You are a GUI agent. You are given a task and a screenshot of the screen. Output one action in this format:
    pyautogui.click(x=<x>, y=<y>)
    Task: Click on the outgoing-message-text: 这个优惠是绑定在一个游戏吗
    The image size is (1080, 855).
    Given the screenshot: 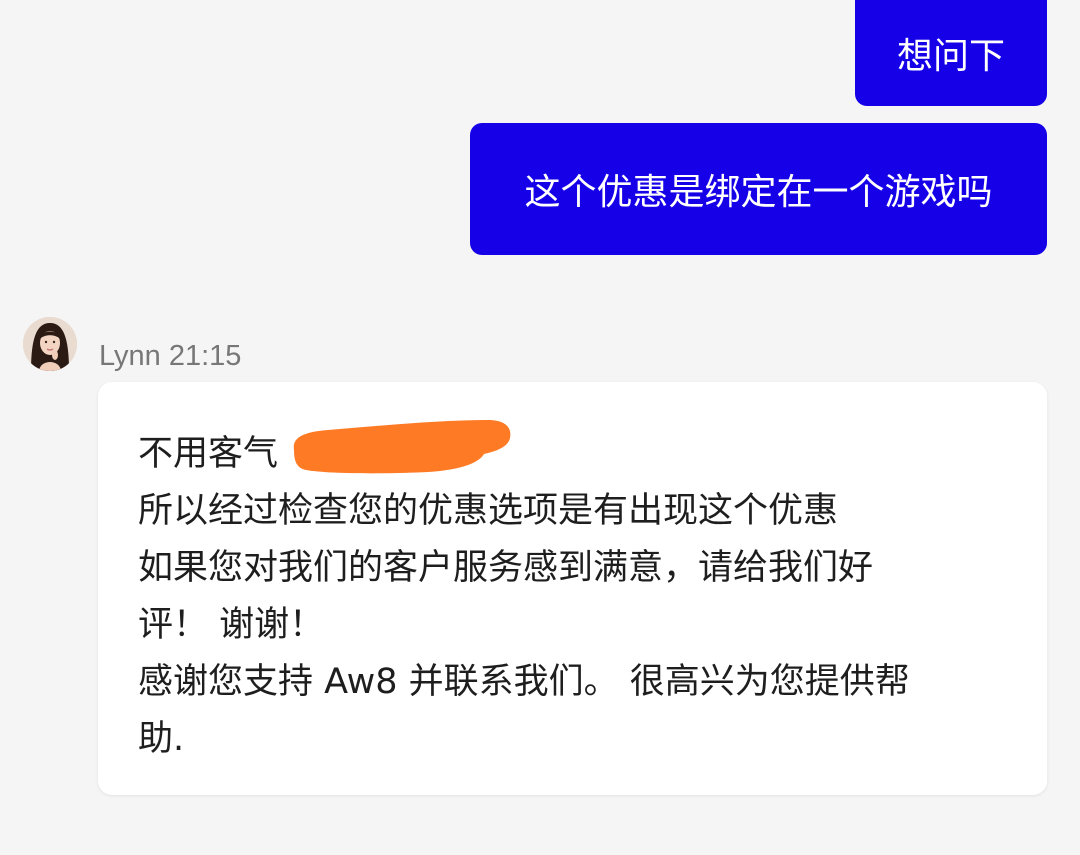 What is the action you would take?
    pyautogui.click(x=758, y=192)
    